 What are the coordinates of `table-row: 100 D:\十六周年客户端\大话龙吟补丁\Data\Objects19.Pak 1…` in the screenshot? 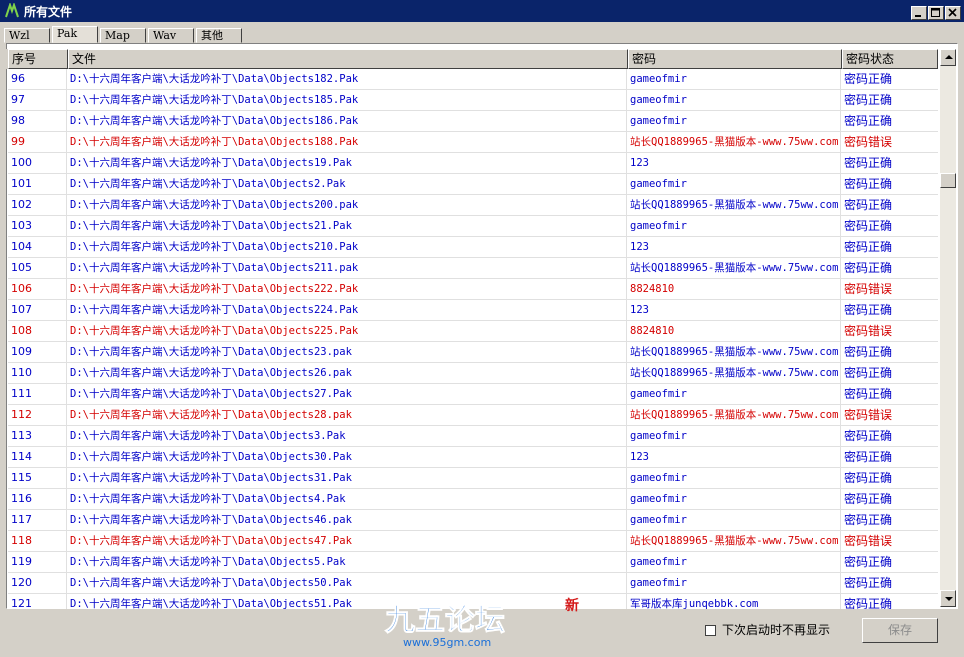 It's located at (473, 163).